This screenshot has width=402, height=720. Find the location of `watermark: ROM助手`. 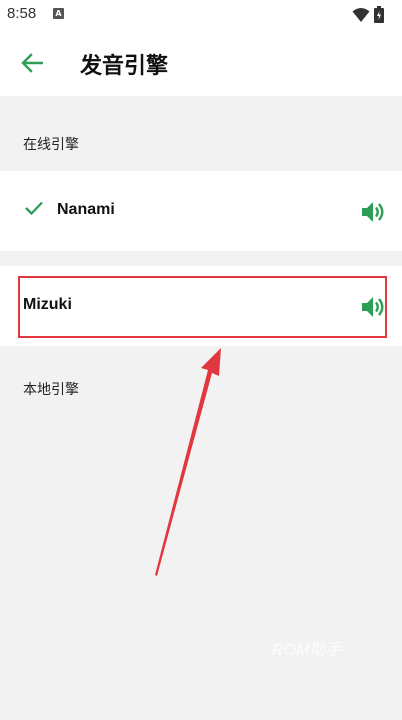

watermark: ROM助手 is located at coordinates (307, 650).